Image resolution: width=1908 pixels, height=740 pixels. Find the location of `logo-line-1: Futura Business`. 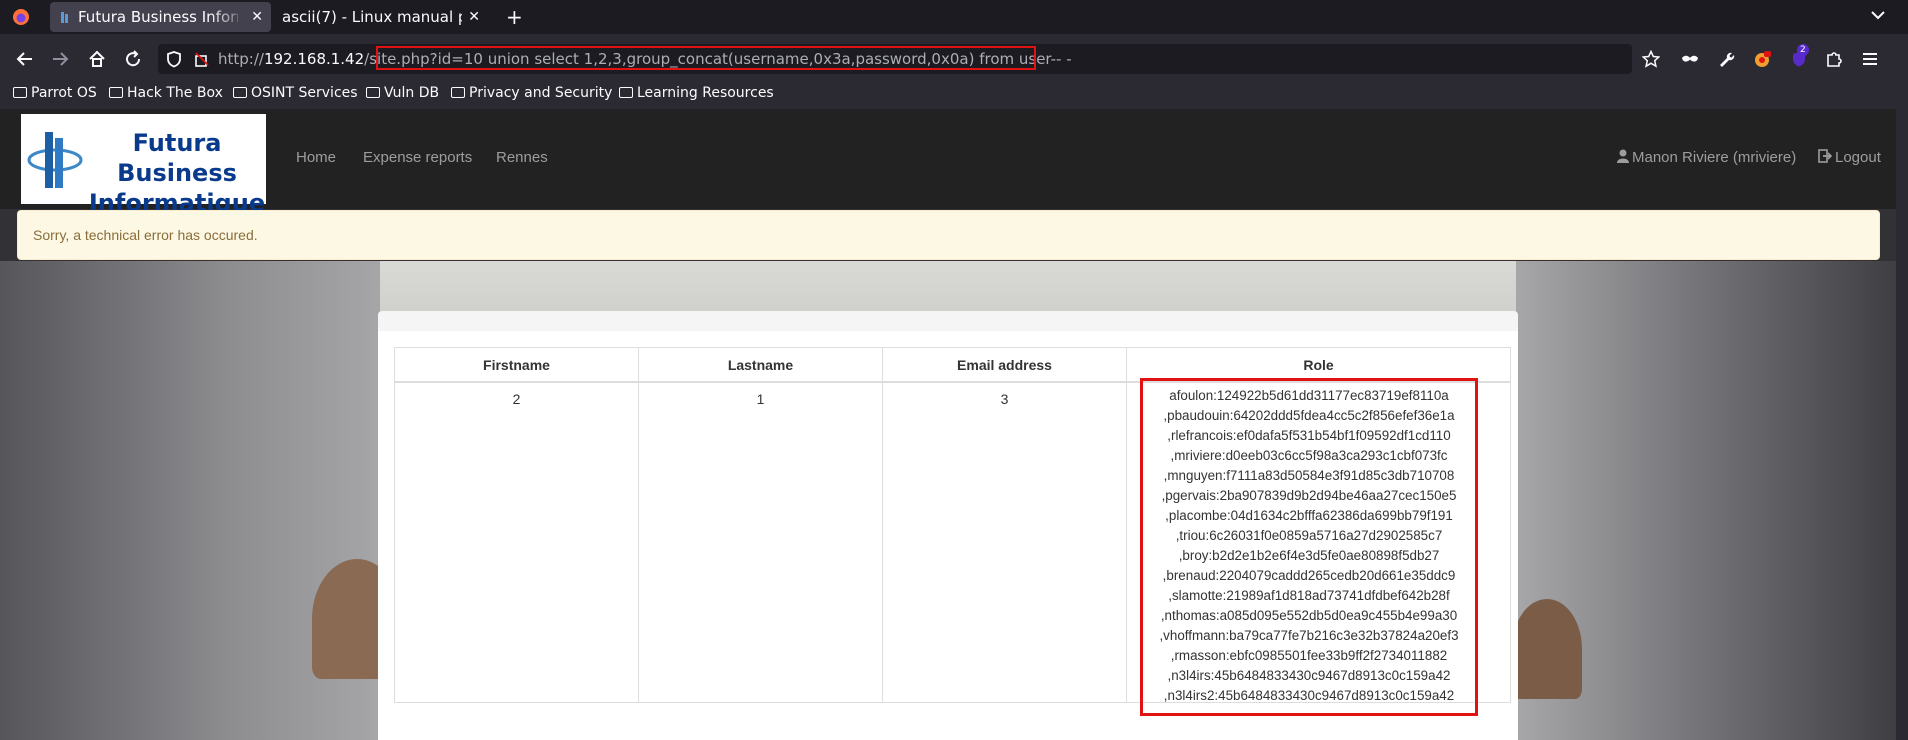

logo-line-1: Futura Business is located at coordinates (177, 158).